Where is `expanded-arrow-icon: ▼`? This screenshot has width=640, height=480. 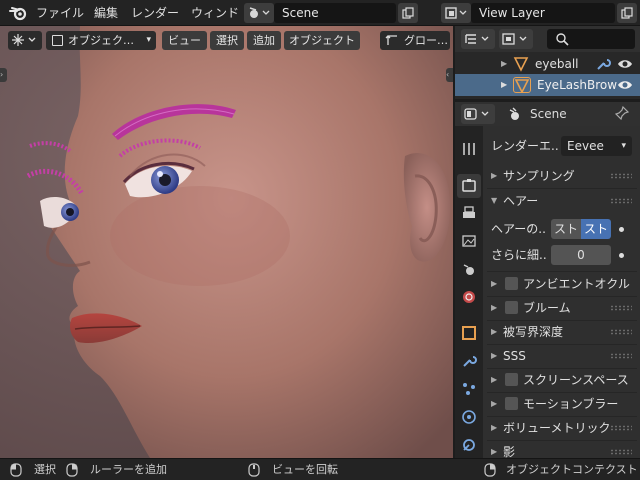
expanded-arrow-icon: ▼ is located at coordinates (494, 200).